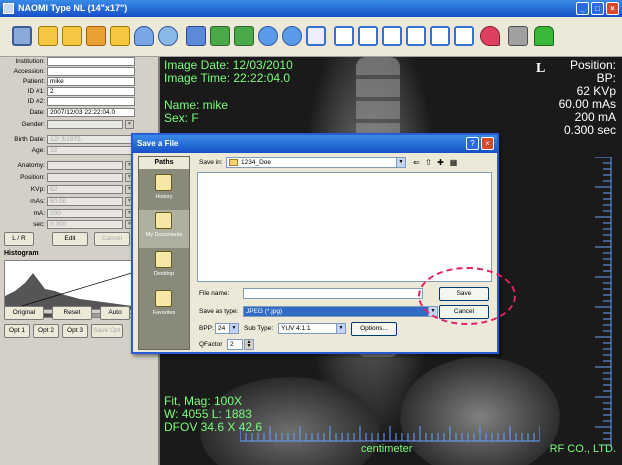  Describe the element at coordinates (85, 224) in the screenshot. I see `patient-field-value: 0.300` at that location.